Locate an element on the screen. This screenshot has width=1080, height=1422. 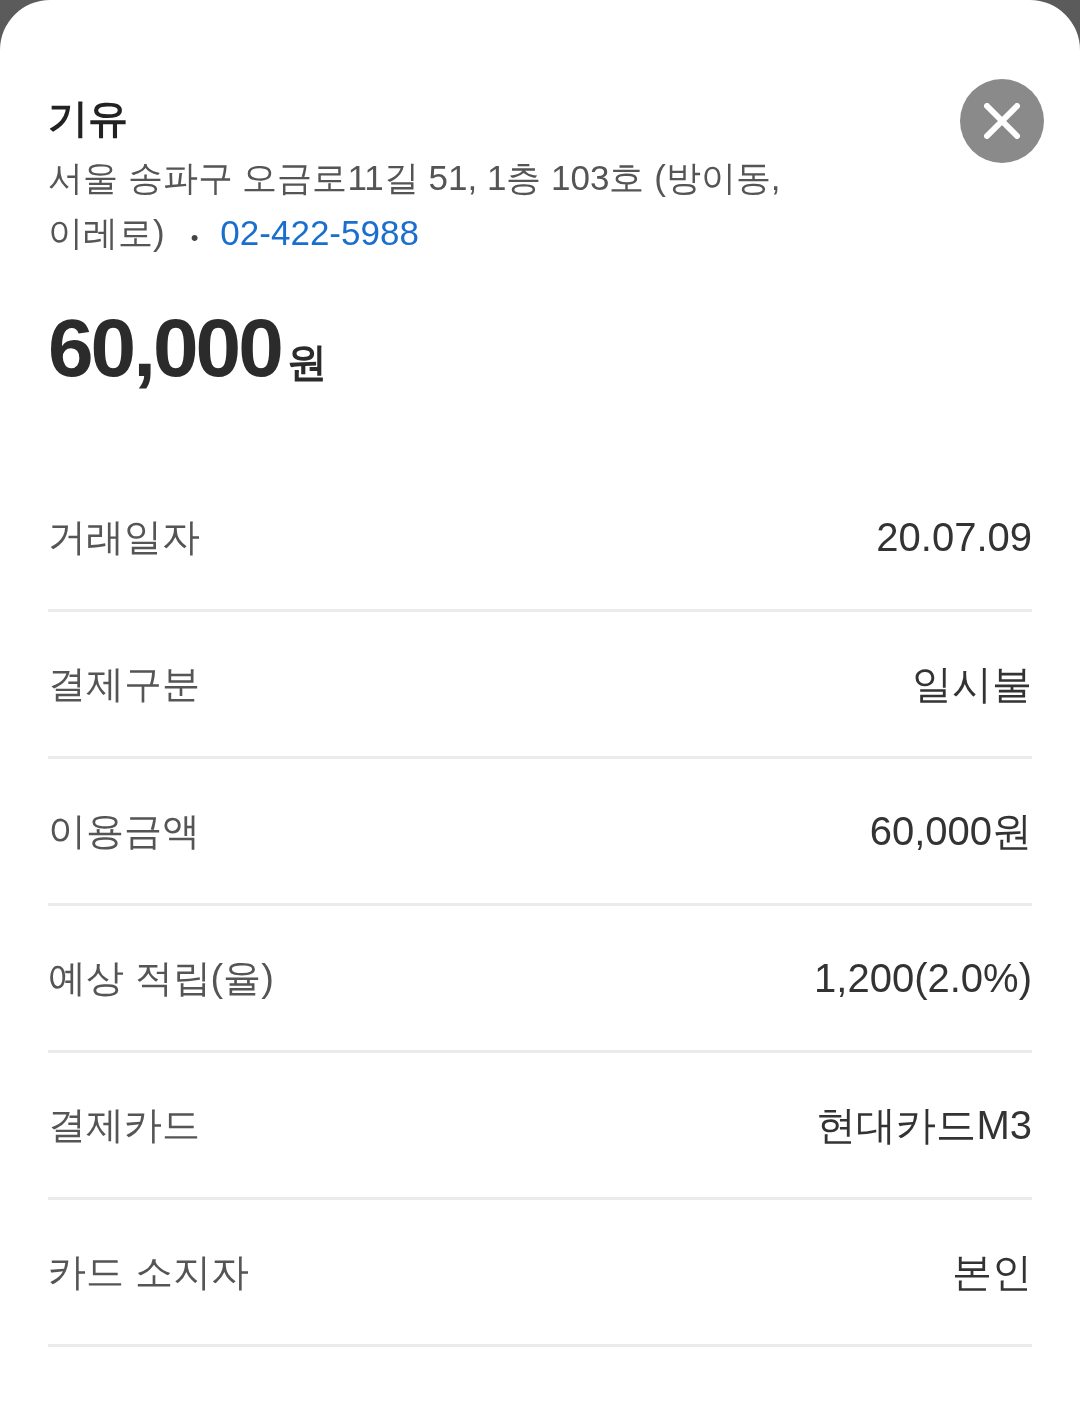
currency-unit: 원 is located at coordinates (306, 362).